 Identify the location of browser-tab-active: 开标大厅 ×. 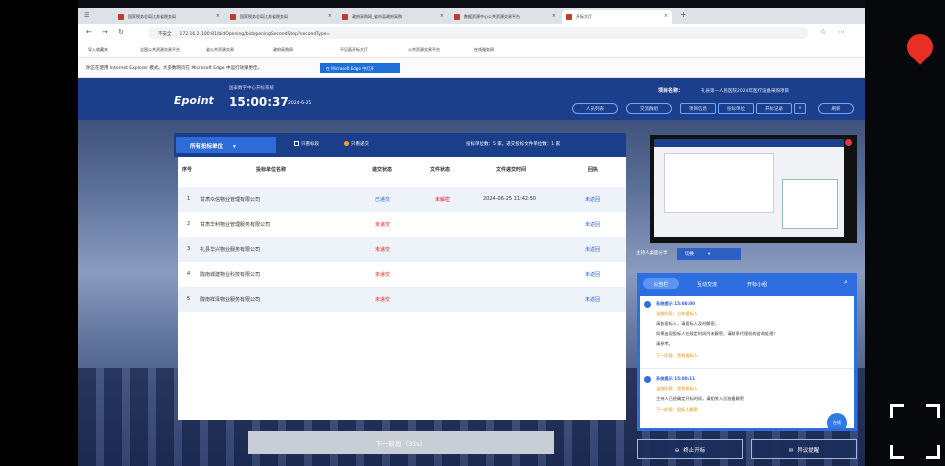
(617, 17).